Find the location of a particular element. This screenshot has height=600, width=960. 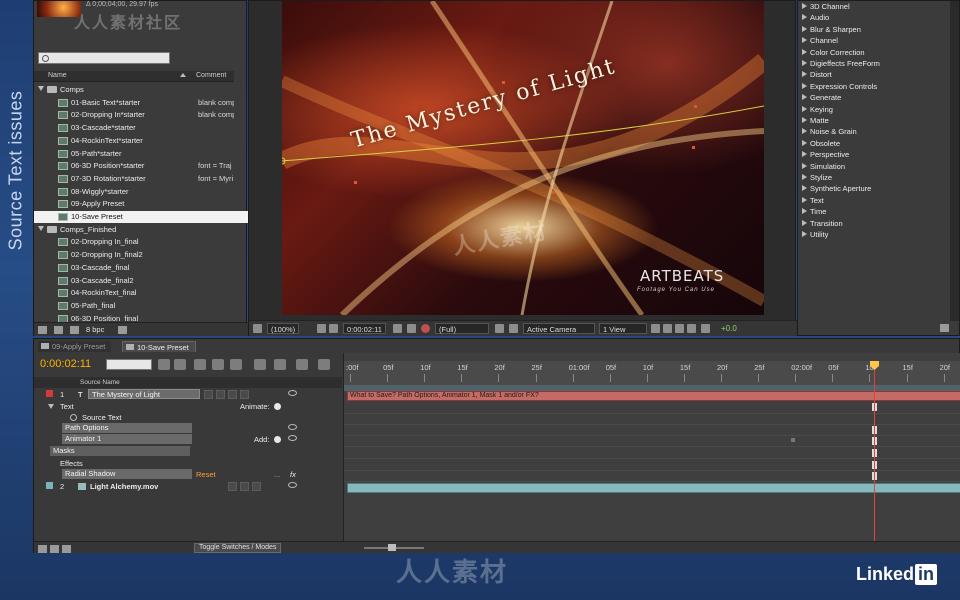

project-comp-row: 10-Save Preset is located at coordinates (152, 217).